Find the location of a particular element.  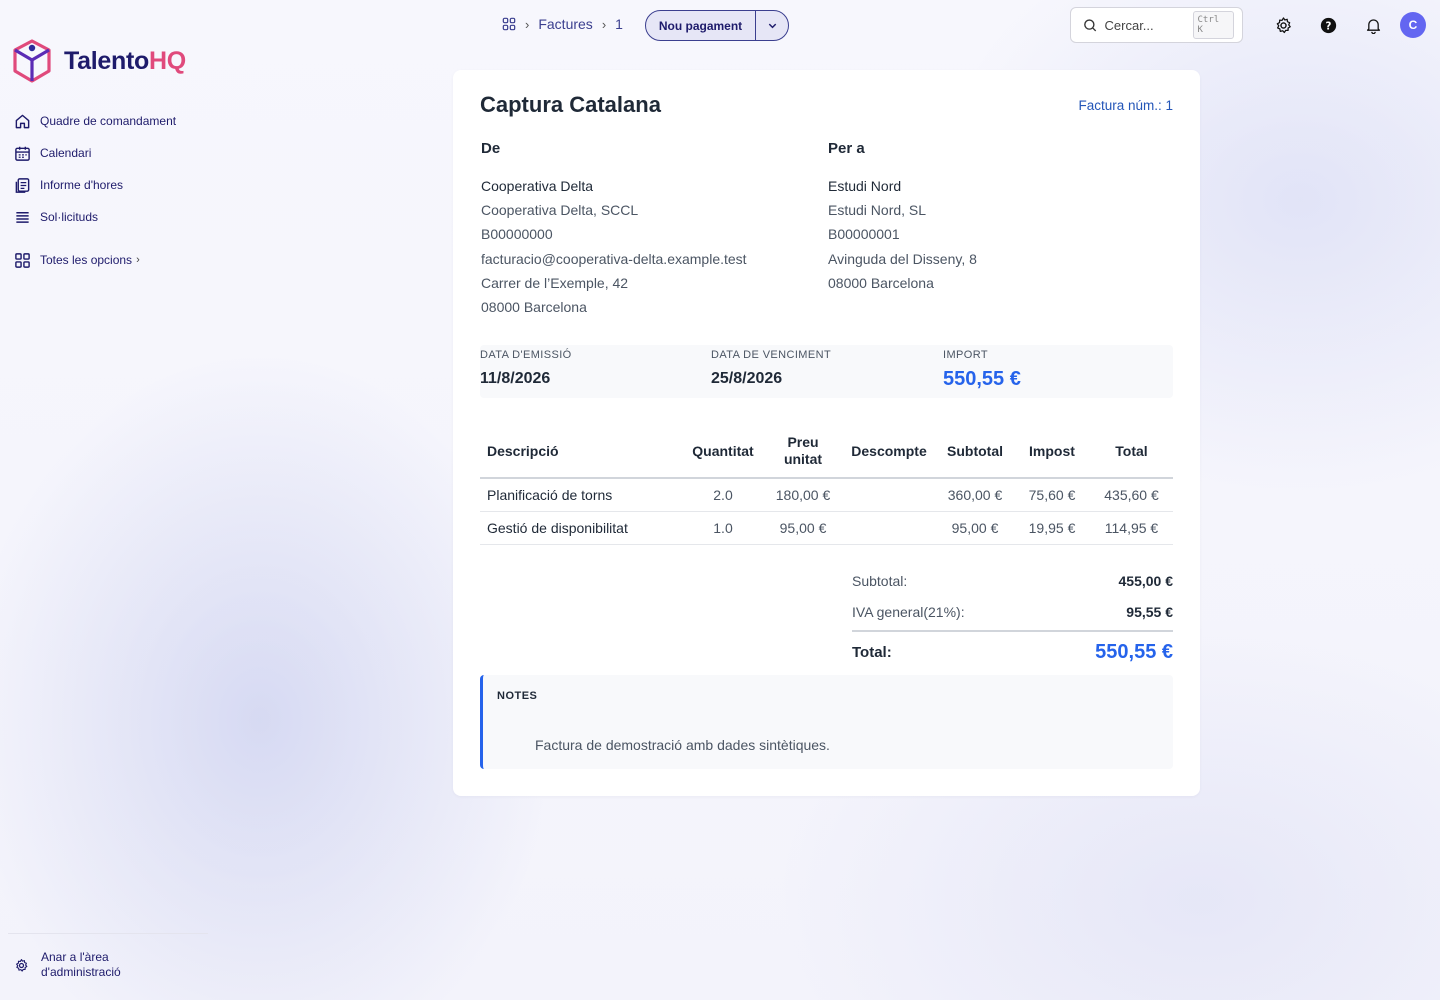

report-icon is located at coordinates (22, 185).